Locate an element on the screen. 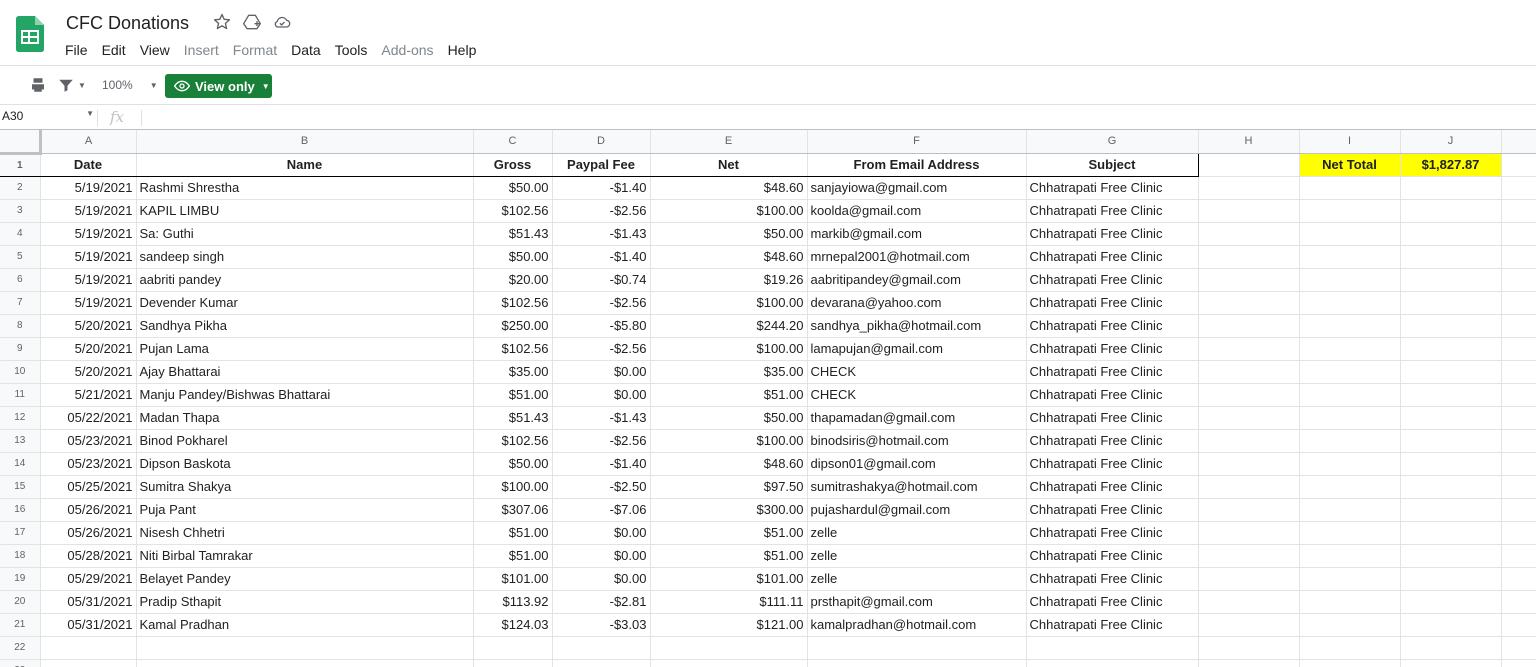 The image size is (1536, 667). cell: $19.26 is located at coordinates (729, 280).